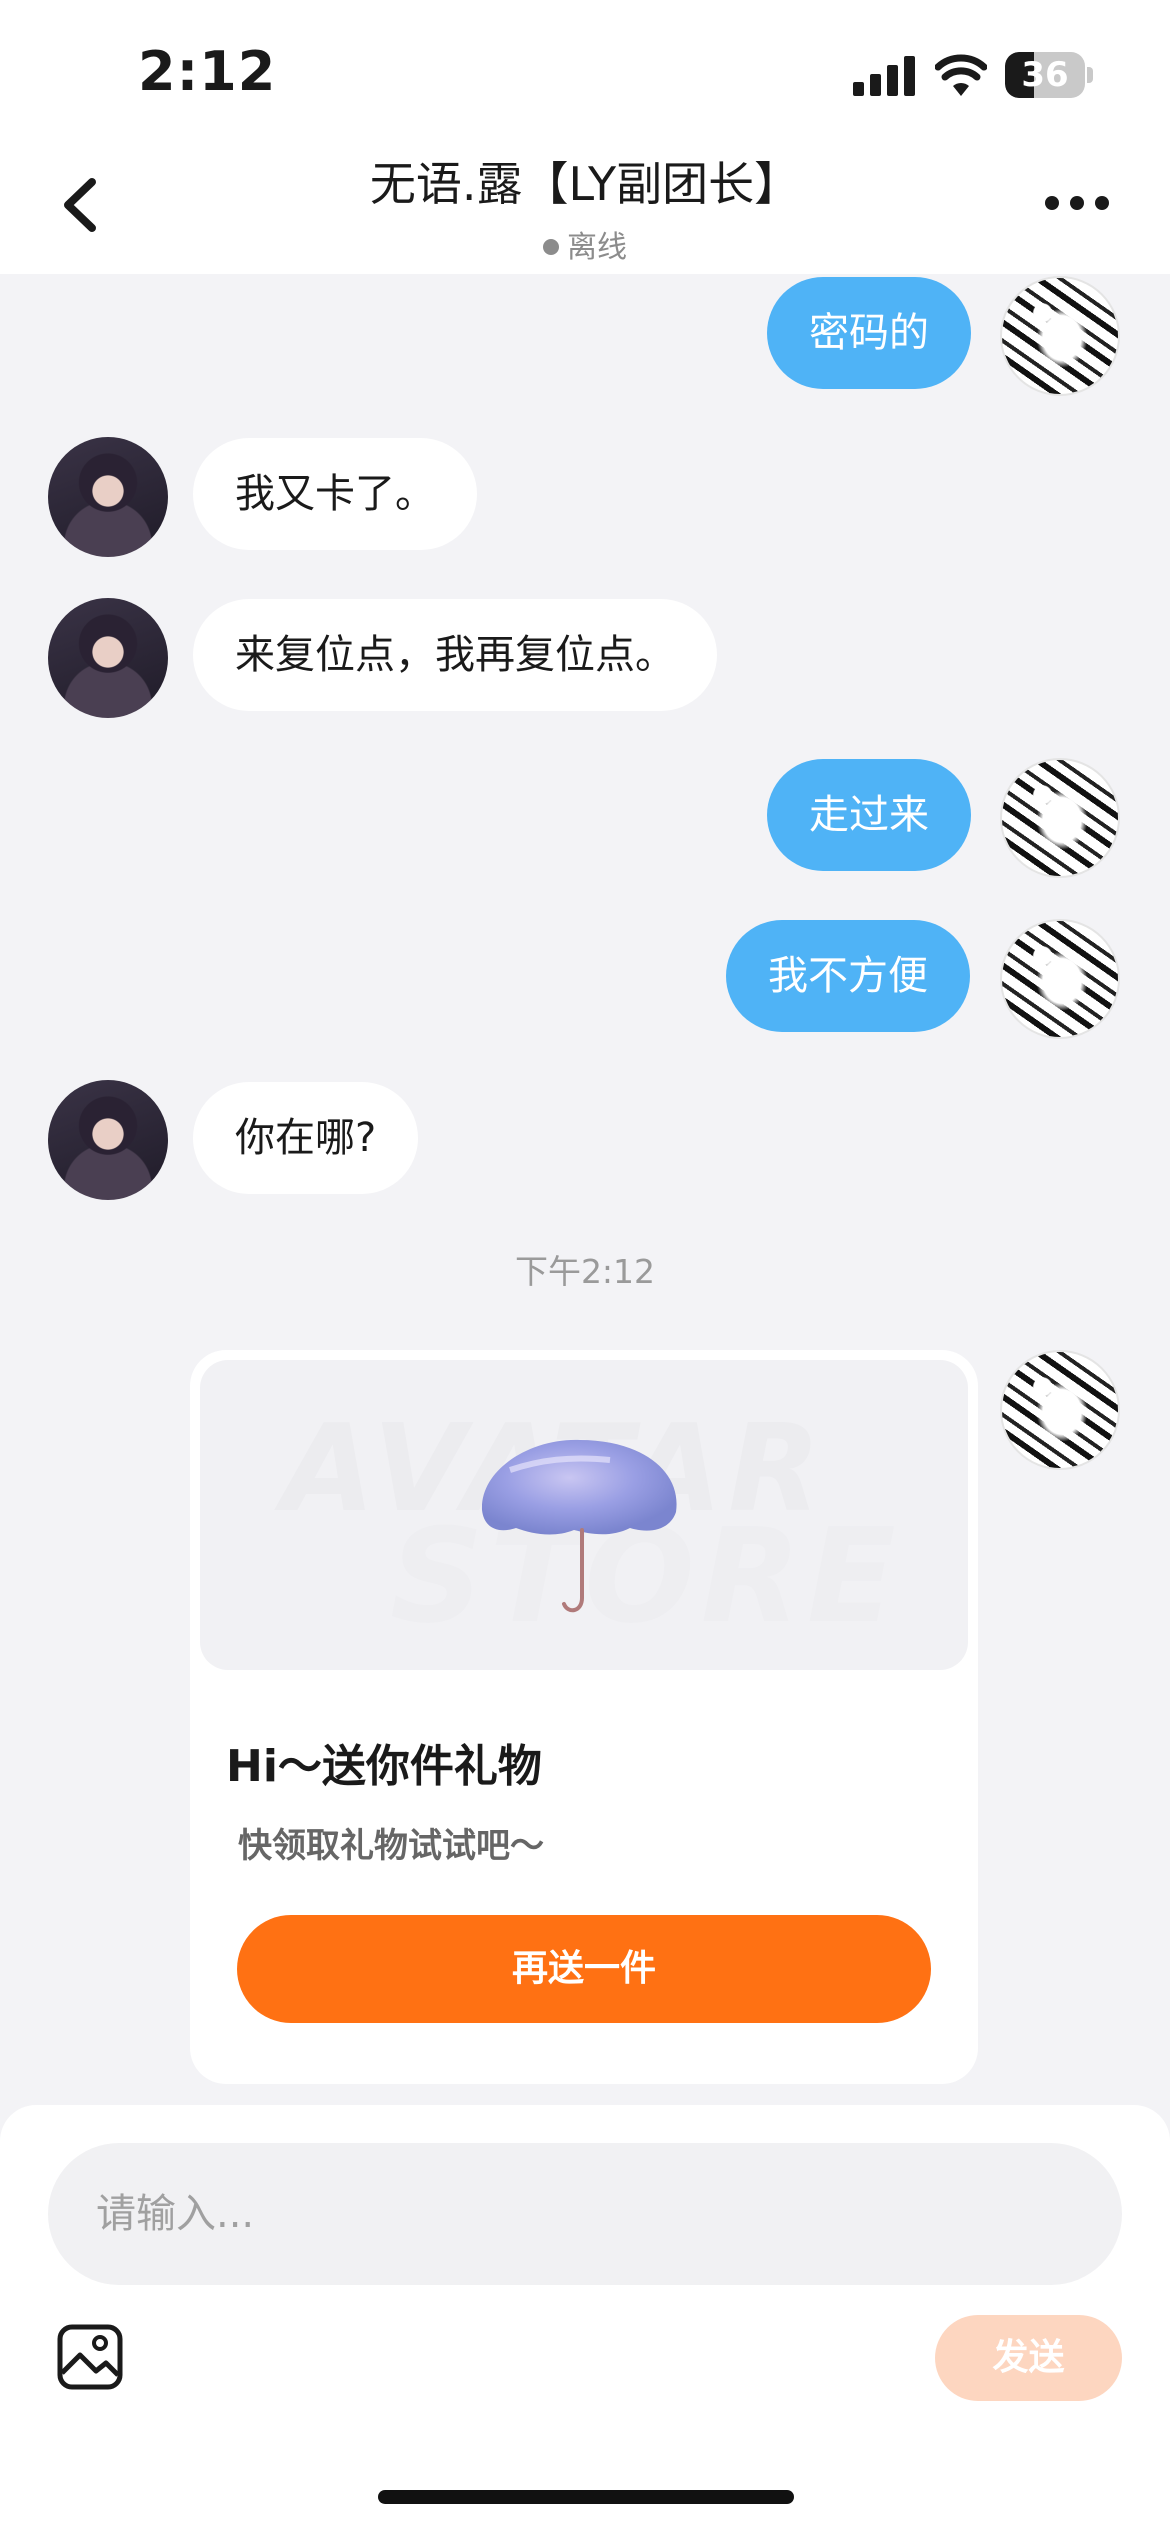 The width and height of the screenshot is (1170, 2532). I want to click on message-bubble-received: 你在哪?, so click(306, 1138).